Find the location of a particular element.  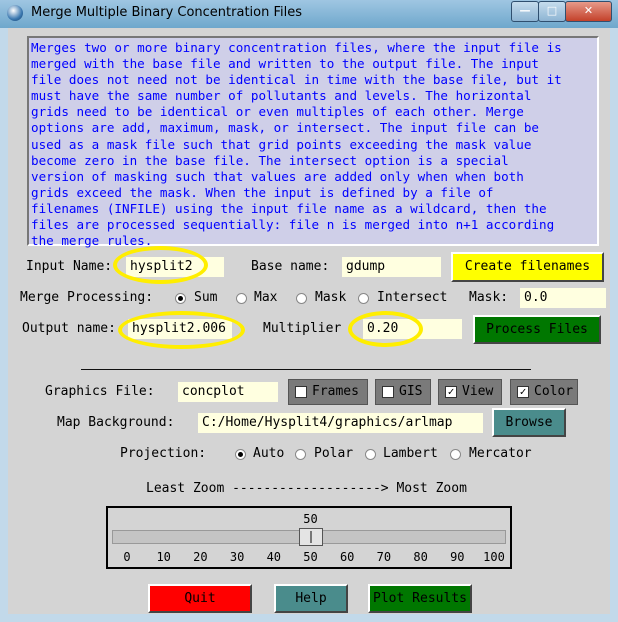

quit-button: Quit is located at coordinates (200, 598).